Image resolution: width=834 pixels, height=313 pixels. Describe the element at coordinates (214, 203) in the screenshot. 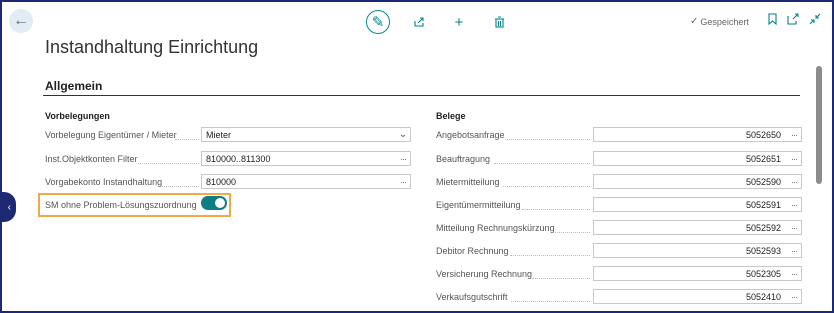

I see `sm-ohne-problem-toggle` at that location.